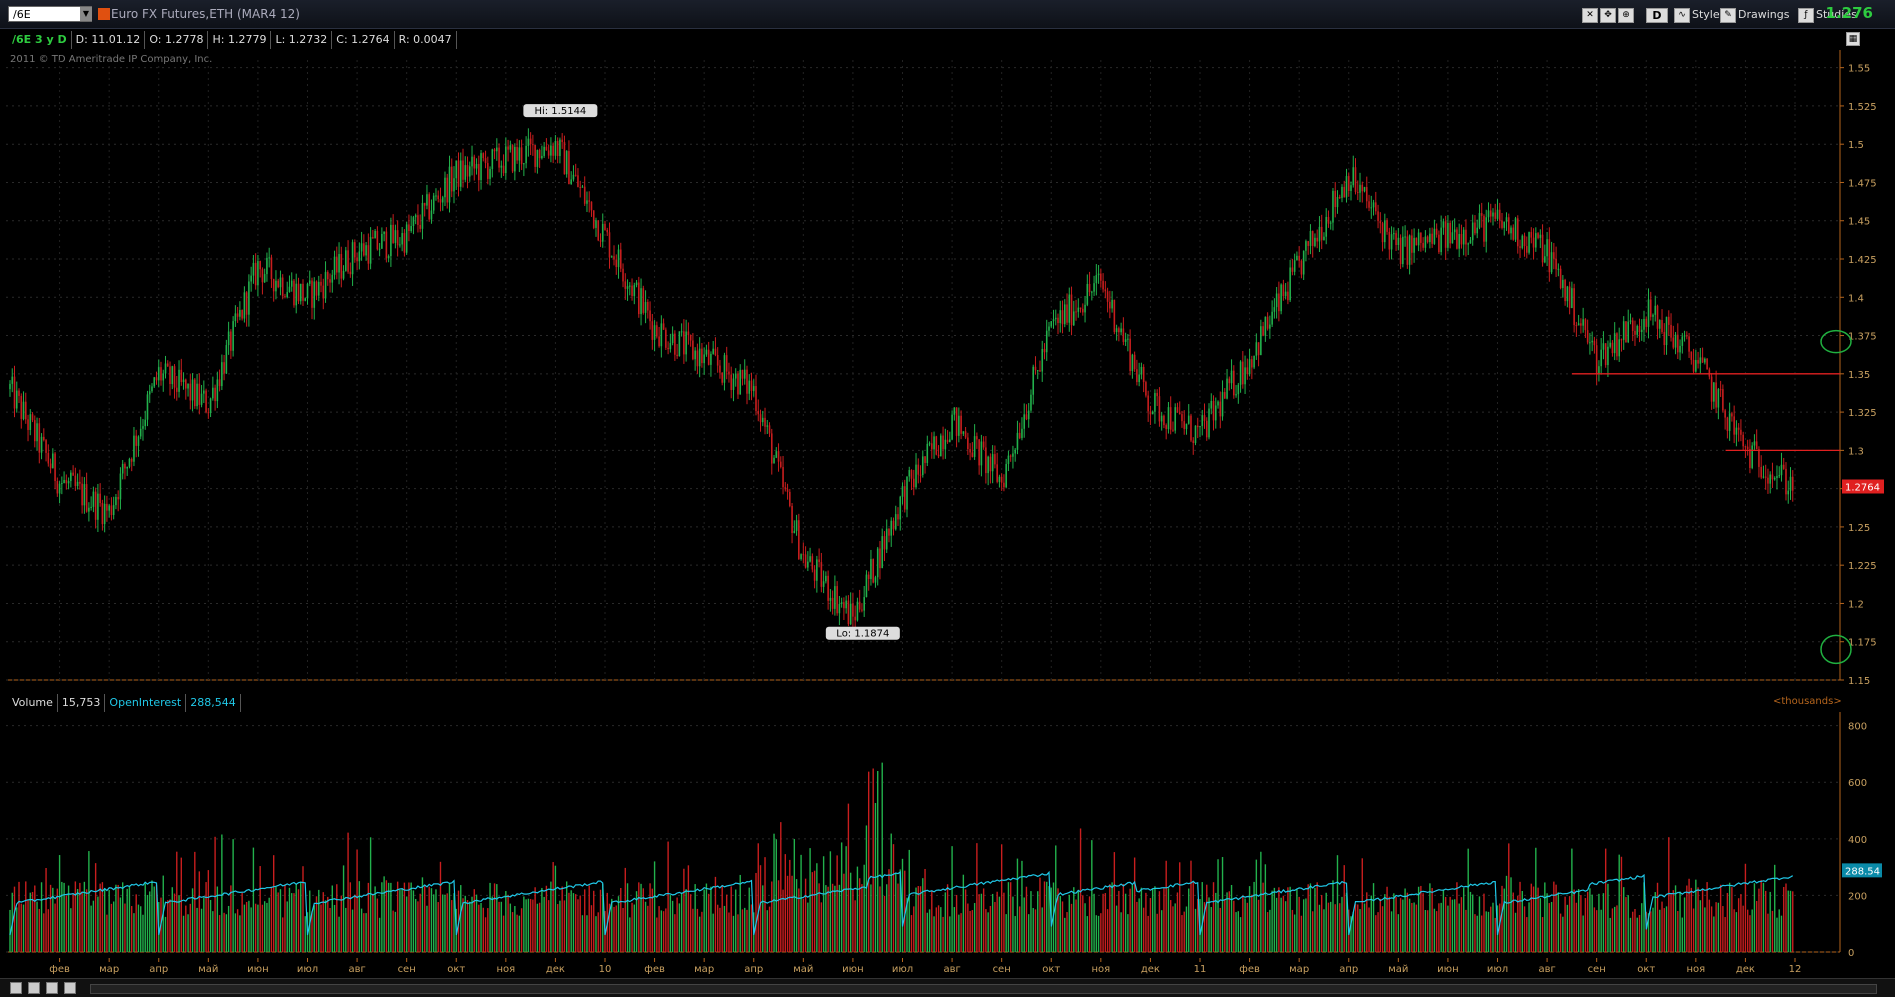  Describe the element at coordinates (16, 988) in the screenshot. I see `zoom-out-icon` at that location.